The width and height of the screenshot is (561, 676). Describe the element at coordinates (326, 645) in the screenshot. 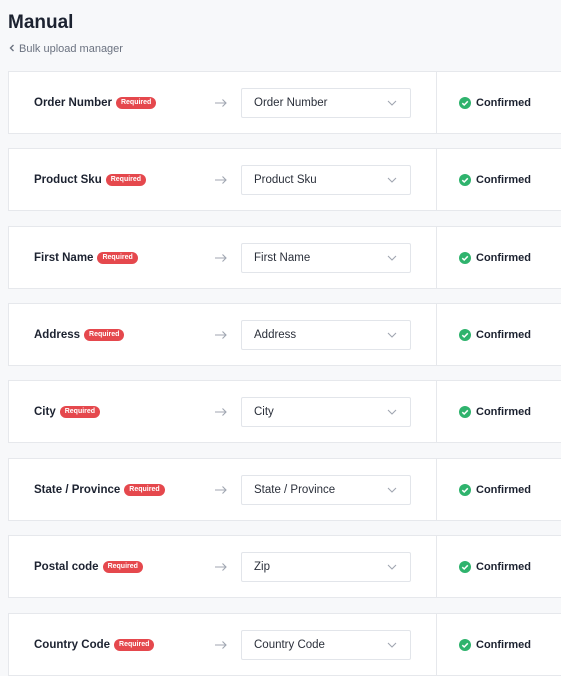

I see `column-select: Country Code` at that location.